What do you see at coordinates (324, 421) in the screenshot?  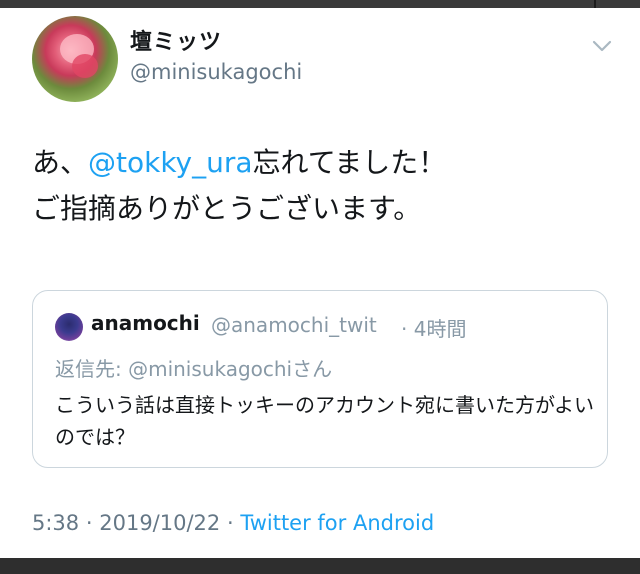 I see `quoted-text: こういう話は直接トッキーのアカウント宛に書いた方がよいのでは？` at bounding box center [324, 421].